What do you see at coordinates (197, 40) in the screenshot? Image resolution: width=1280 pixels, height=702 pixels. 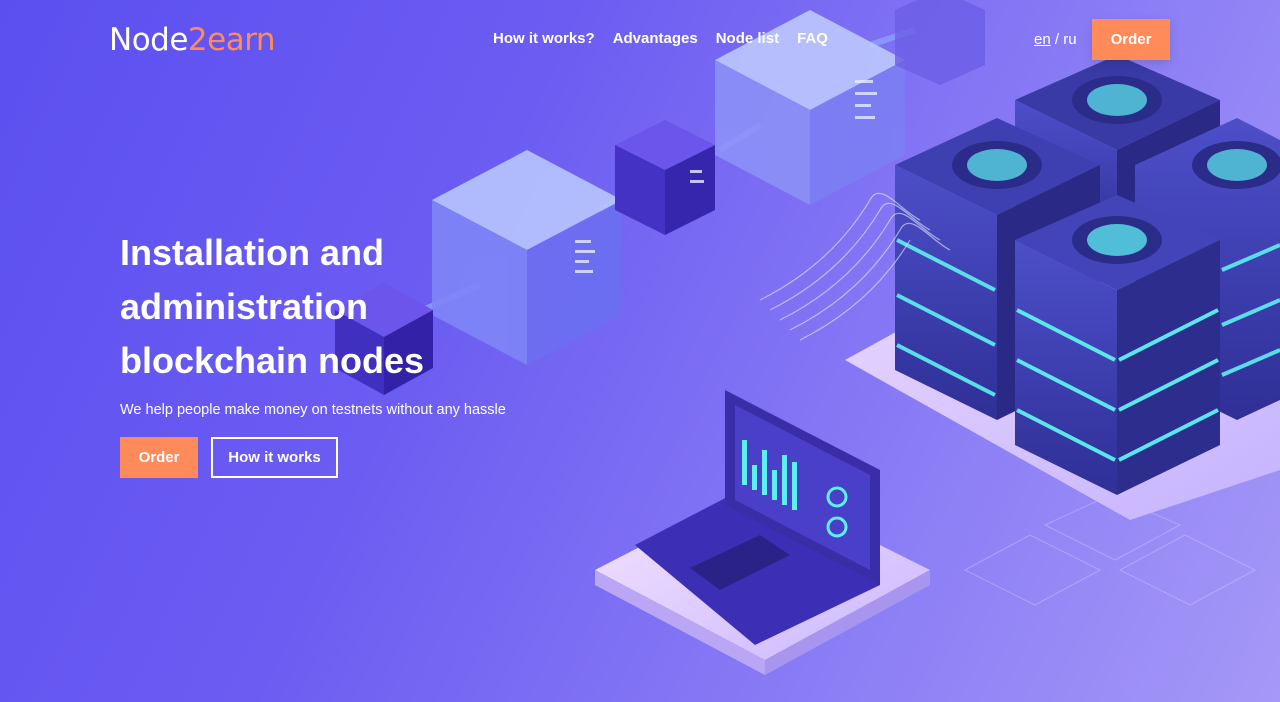 I see `logo-text-part2: 2` at bounding box center [197, 40].